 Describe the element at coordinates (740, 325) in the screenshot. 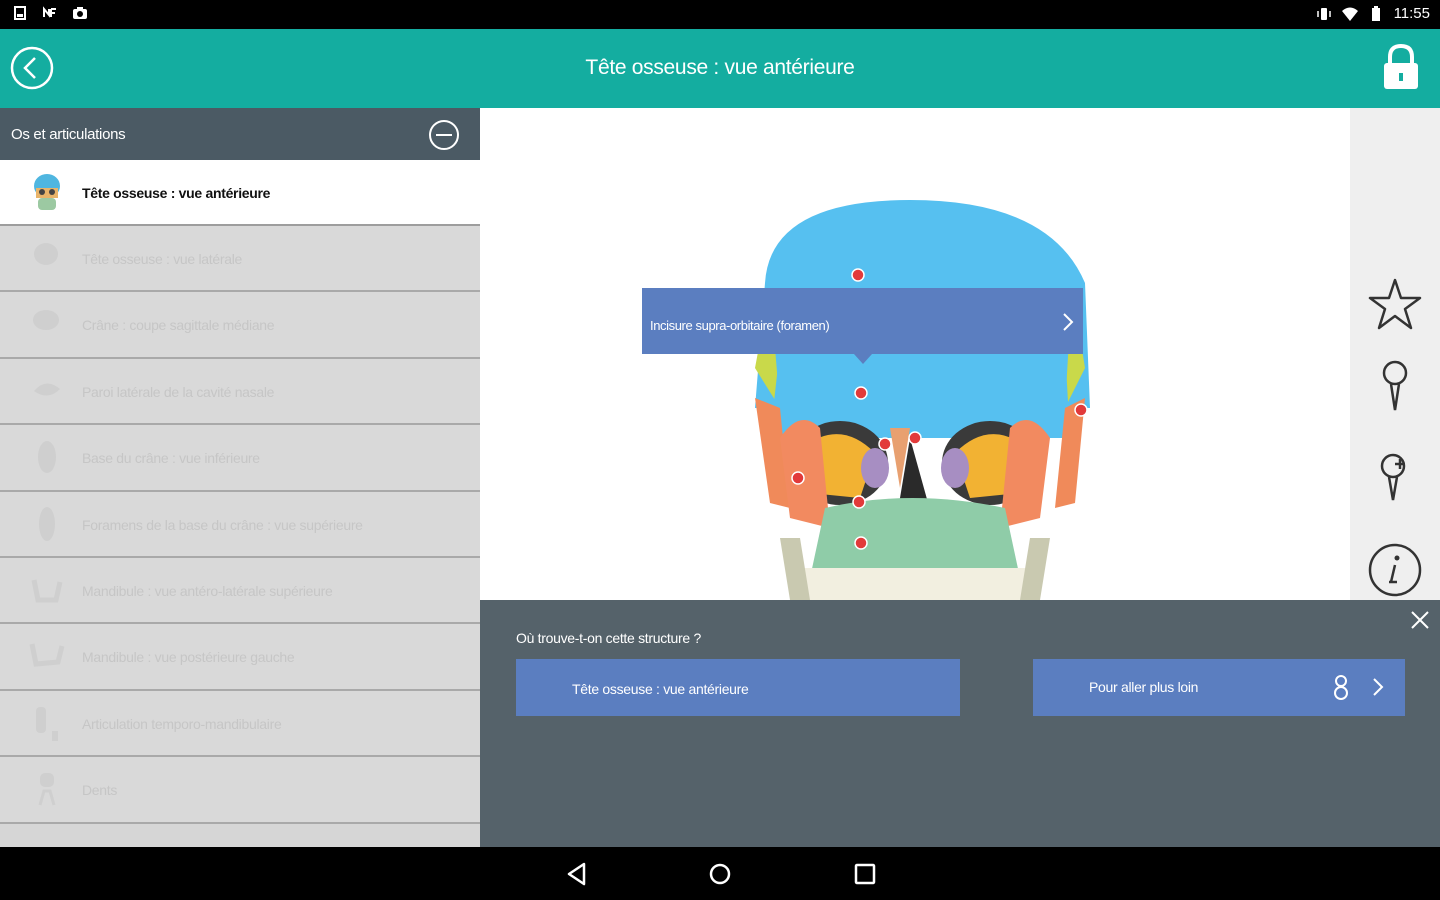

I see `tooltip-label: Incisure supra-orbitaire (foramen)` at that location.